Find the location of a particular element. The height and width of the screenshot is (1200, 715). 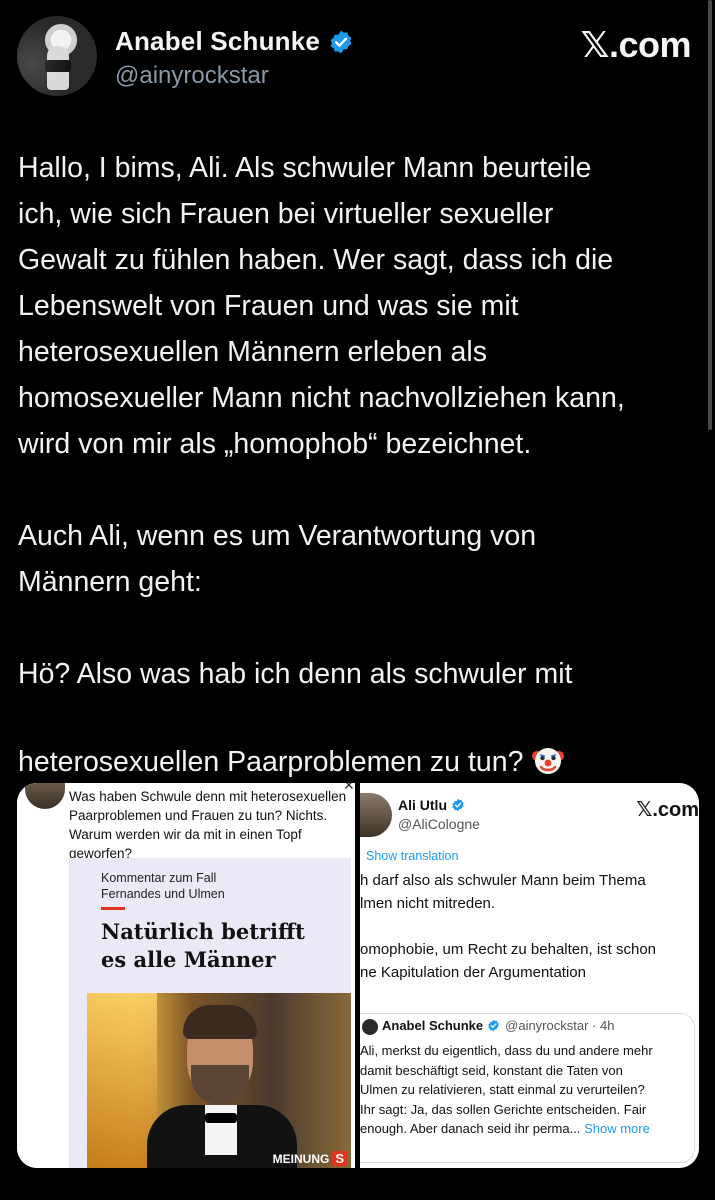

quoted-handle-time: @ainyrockstar · 4h is located at coordinates (560, 1025).